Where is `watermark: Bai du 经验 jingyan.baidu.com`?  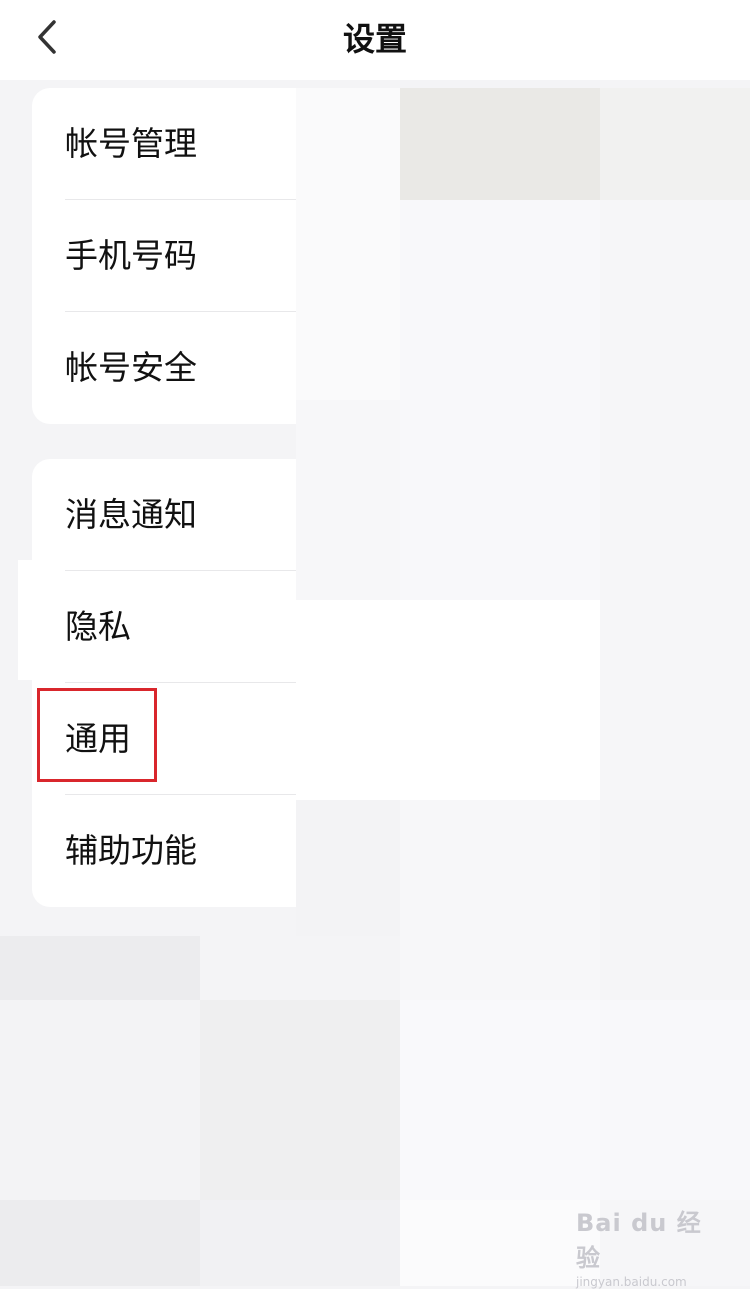 watermark: Bai du 经验 jingyan.baidu.com is located at coordinates (651, 1246).